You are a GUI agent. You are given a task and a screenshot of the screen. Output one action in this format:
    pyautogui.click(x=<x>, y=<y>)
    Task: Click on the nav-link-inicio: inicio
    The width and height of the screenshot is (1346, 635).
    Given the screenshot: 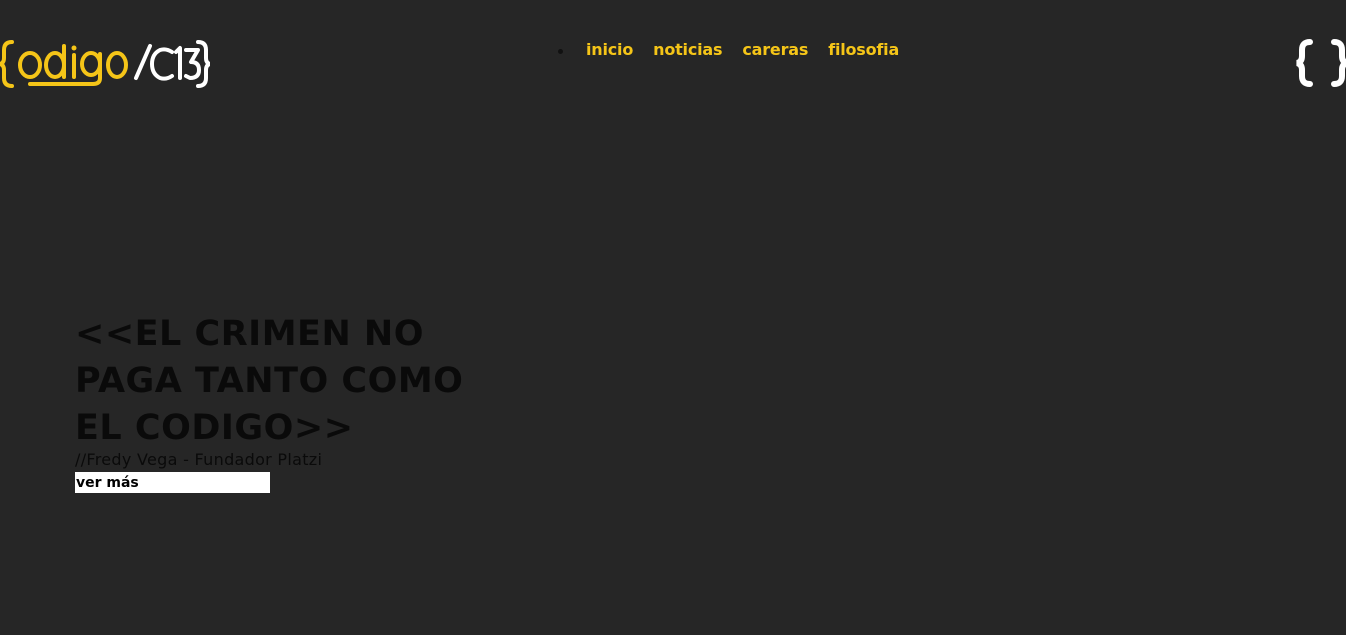 What is the action you would take?
    pyautogui.click(x=609, y=49)
    